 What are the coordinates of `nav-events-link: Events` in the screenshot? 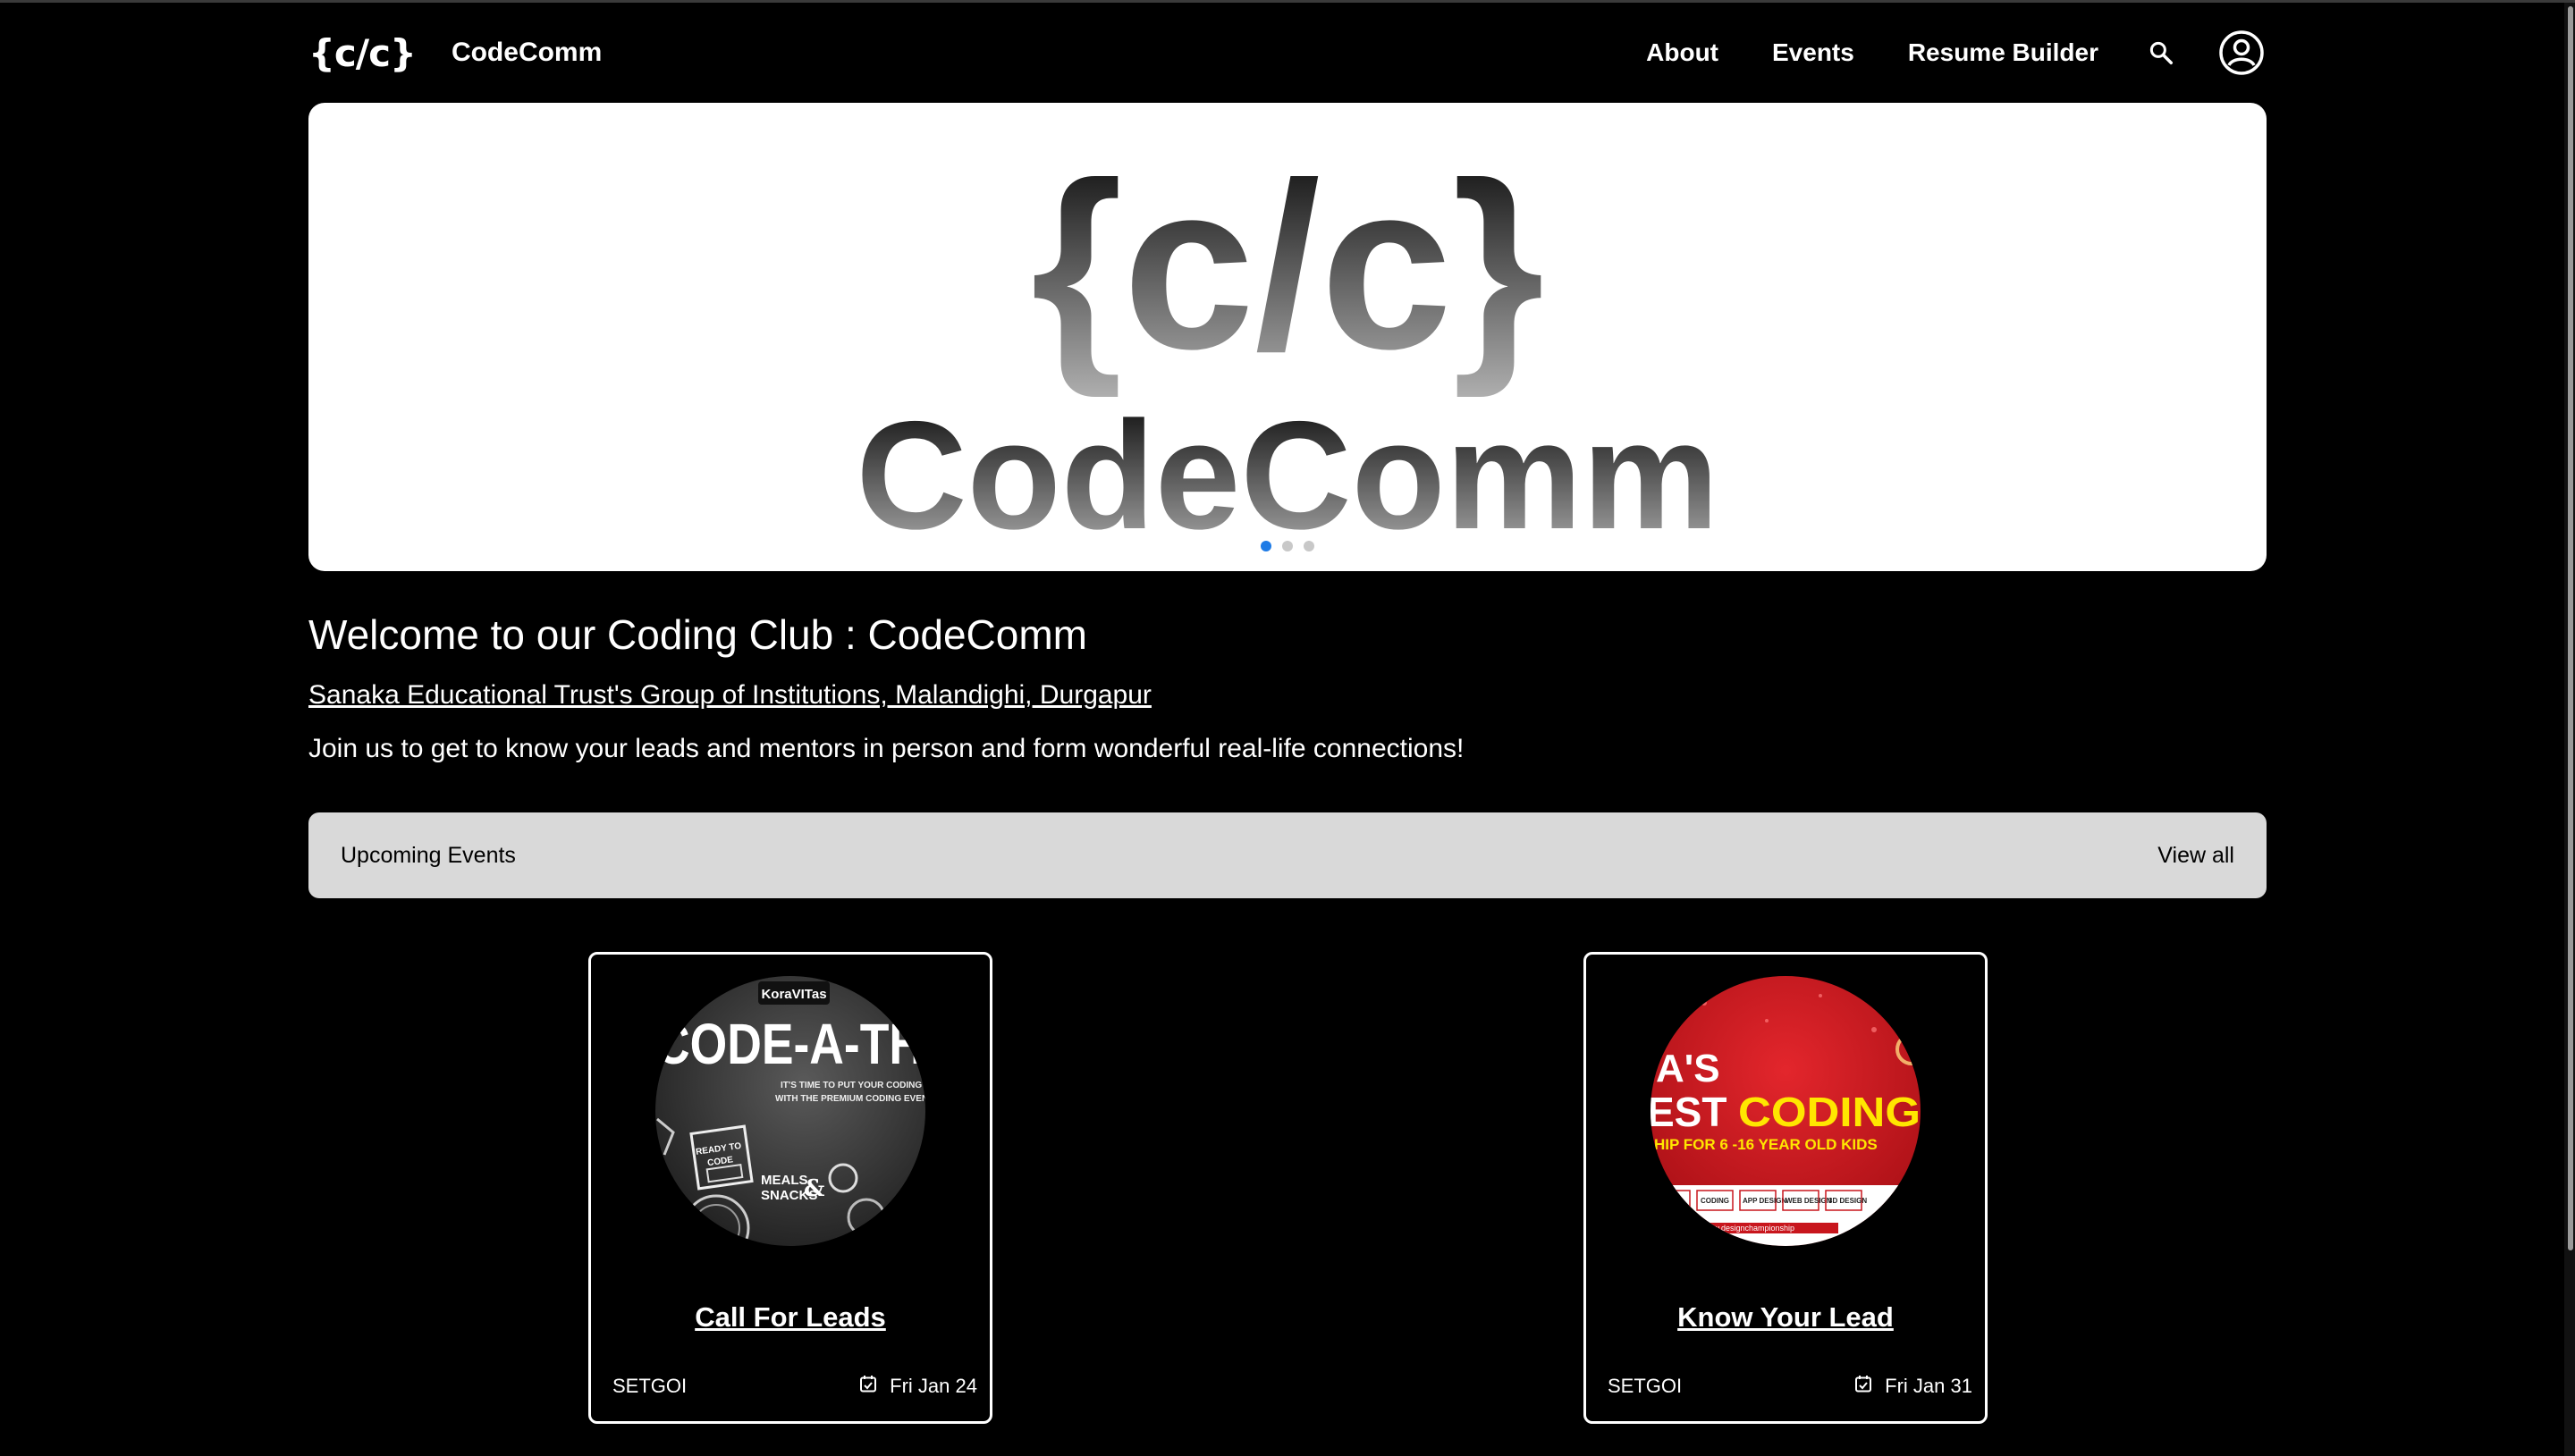 It's located at (1813, 53).